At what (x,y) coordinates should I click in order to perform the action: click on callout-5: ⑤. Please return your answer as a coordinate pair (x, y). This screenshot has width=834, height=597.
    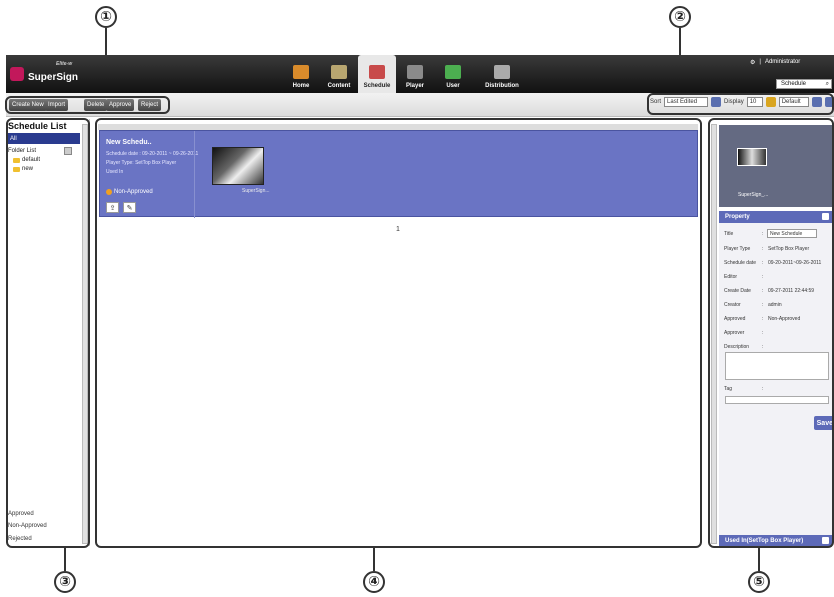
    Looking at the image, I should click on (759, 582).